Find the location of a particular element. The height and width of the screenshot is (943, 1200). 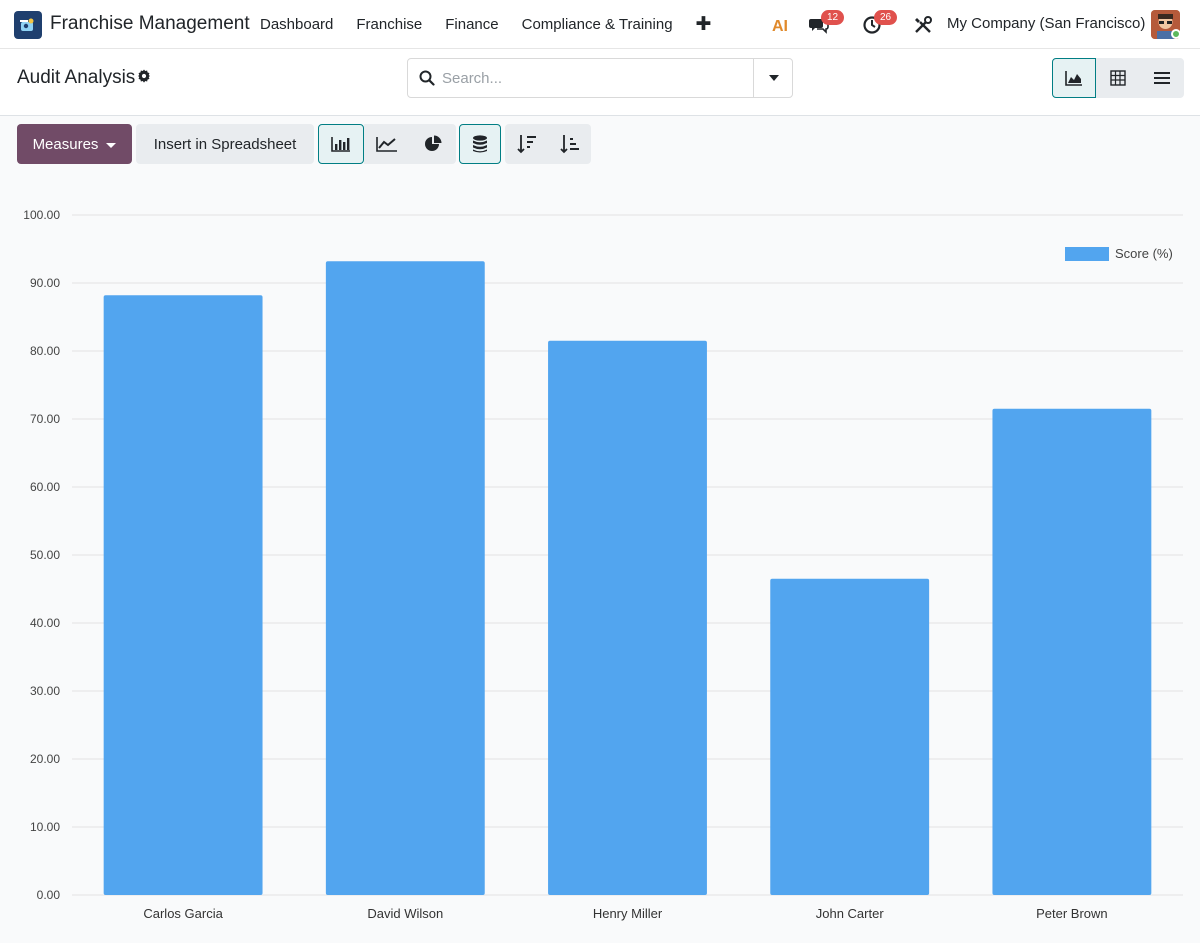

line-chart-icon is located at coordinates (386, 144).